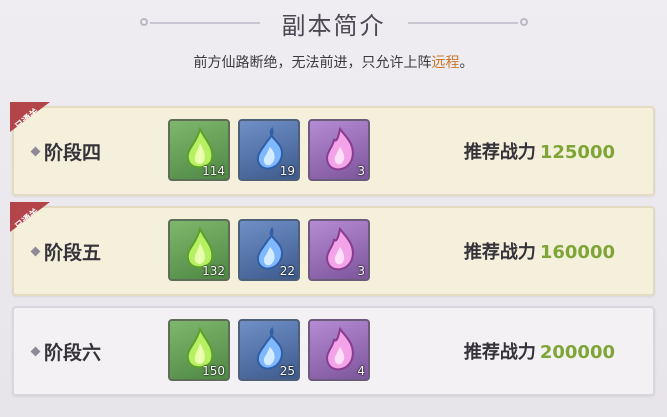  I want to click on title-row: 副本简介, so click(333, 23).